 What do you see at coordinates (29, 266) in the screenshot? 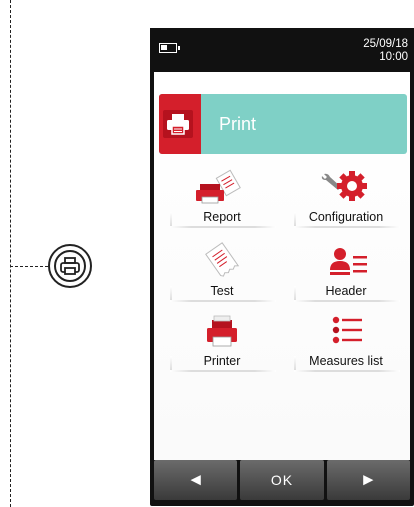
I see `callout-dashed-connector` at bounding box center [29, 266].